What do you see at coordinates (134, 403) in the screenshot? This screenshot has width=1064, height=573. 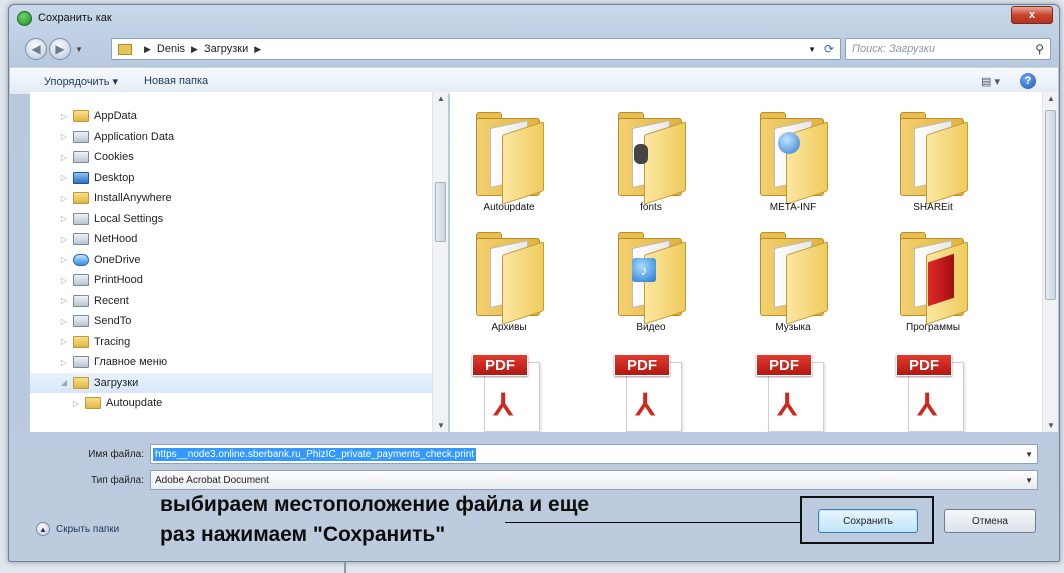 I see `tree-item-label: Autoupdate` at bounding box center [134, 403].